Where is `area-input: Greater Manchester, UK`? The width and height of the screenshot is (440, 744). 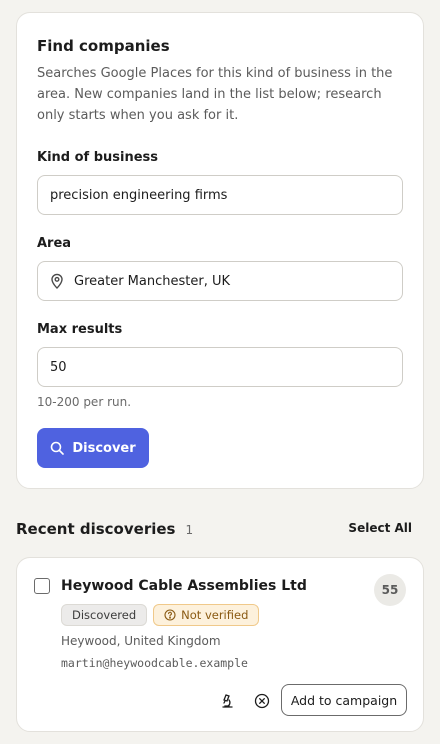
area-input: Greater Manchester, UK is located at coordinates (220, 281).